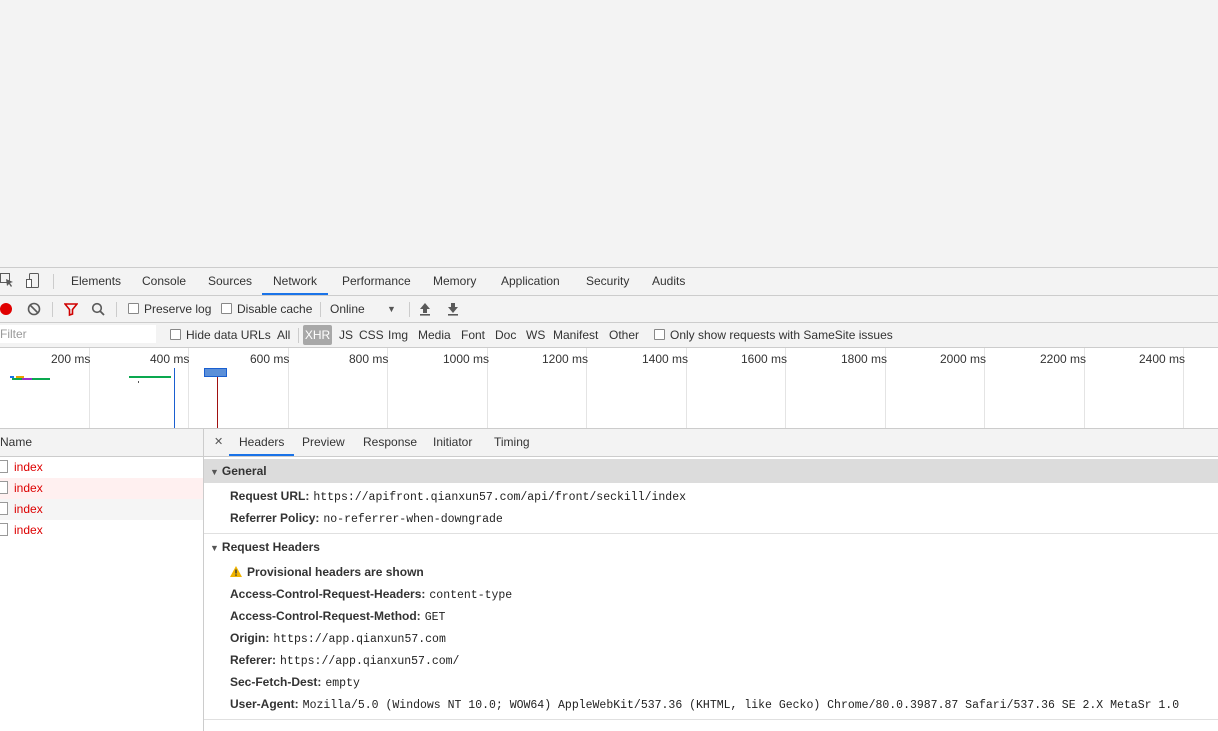 Image resolution: width=1218 pixels, height=731 pixels. What do you see at coordinates (535, 335) in the screenshot?
I see `type-filter-ws: WS` at bounding box center [535, 335].